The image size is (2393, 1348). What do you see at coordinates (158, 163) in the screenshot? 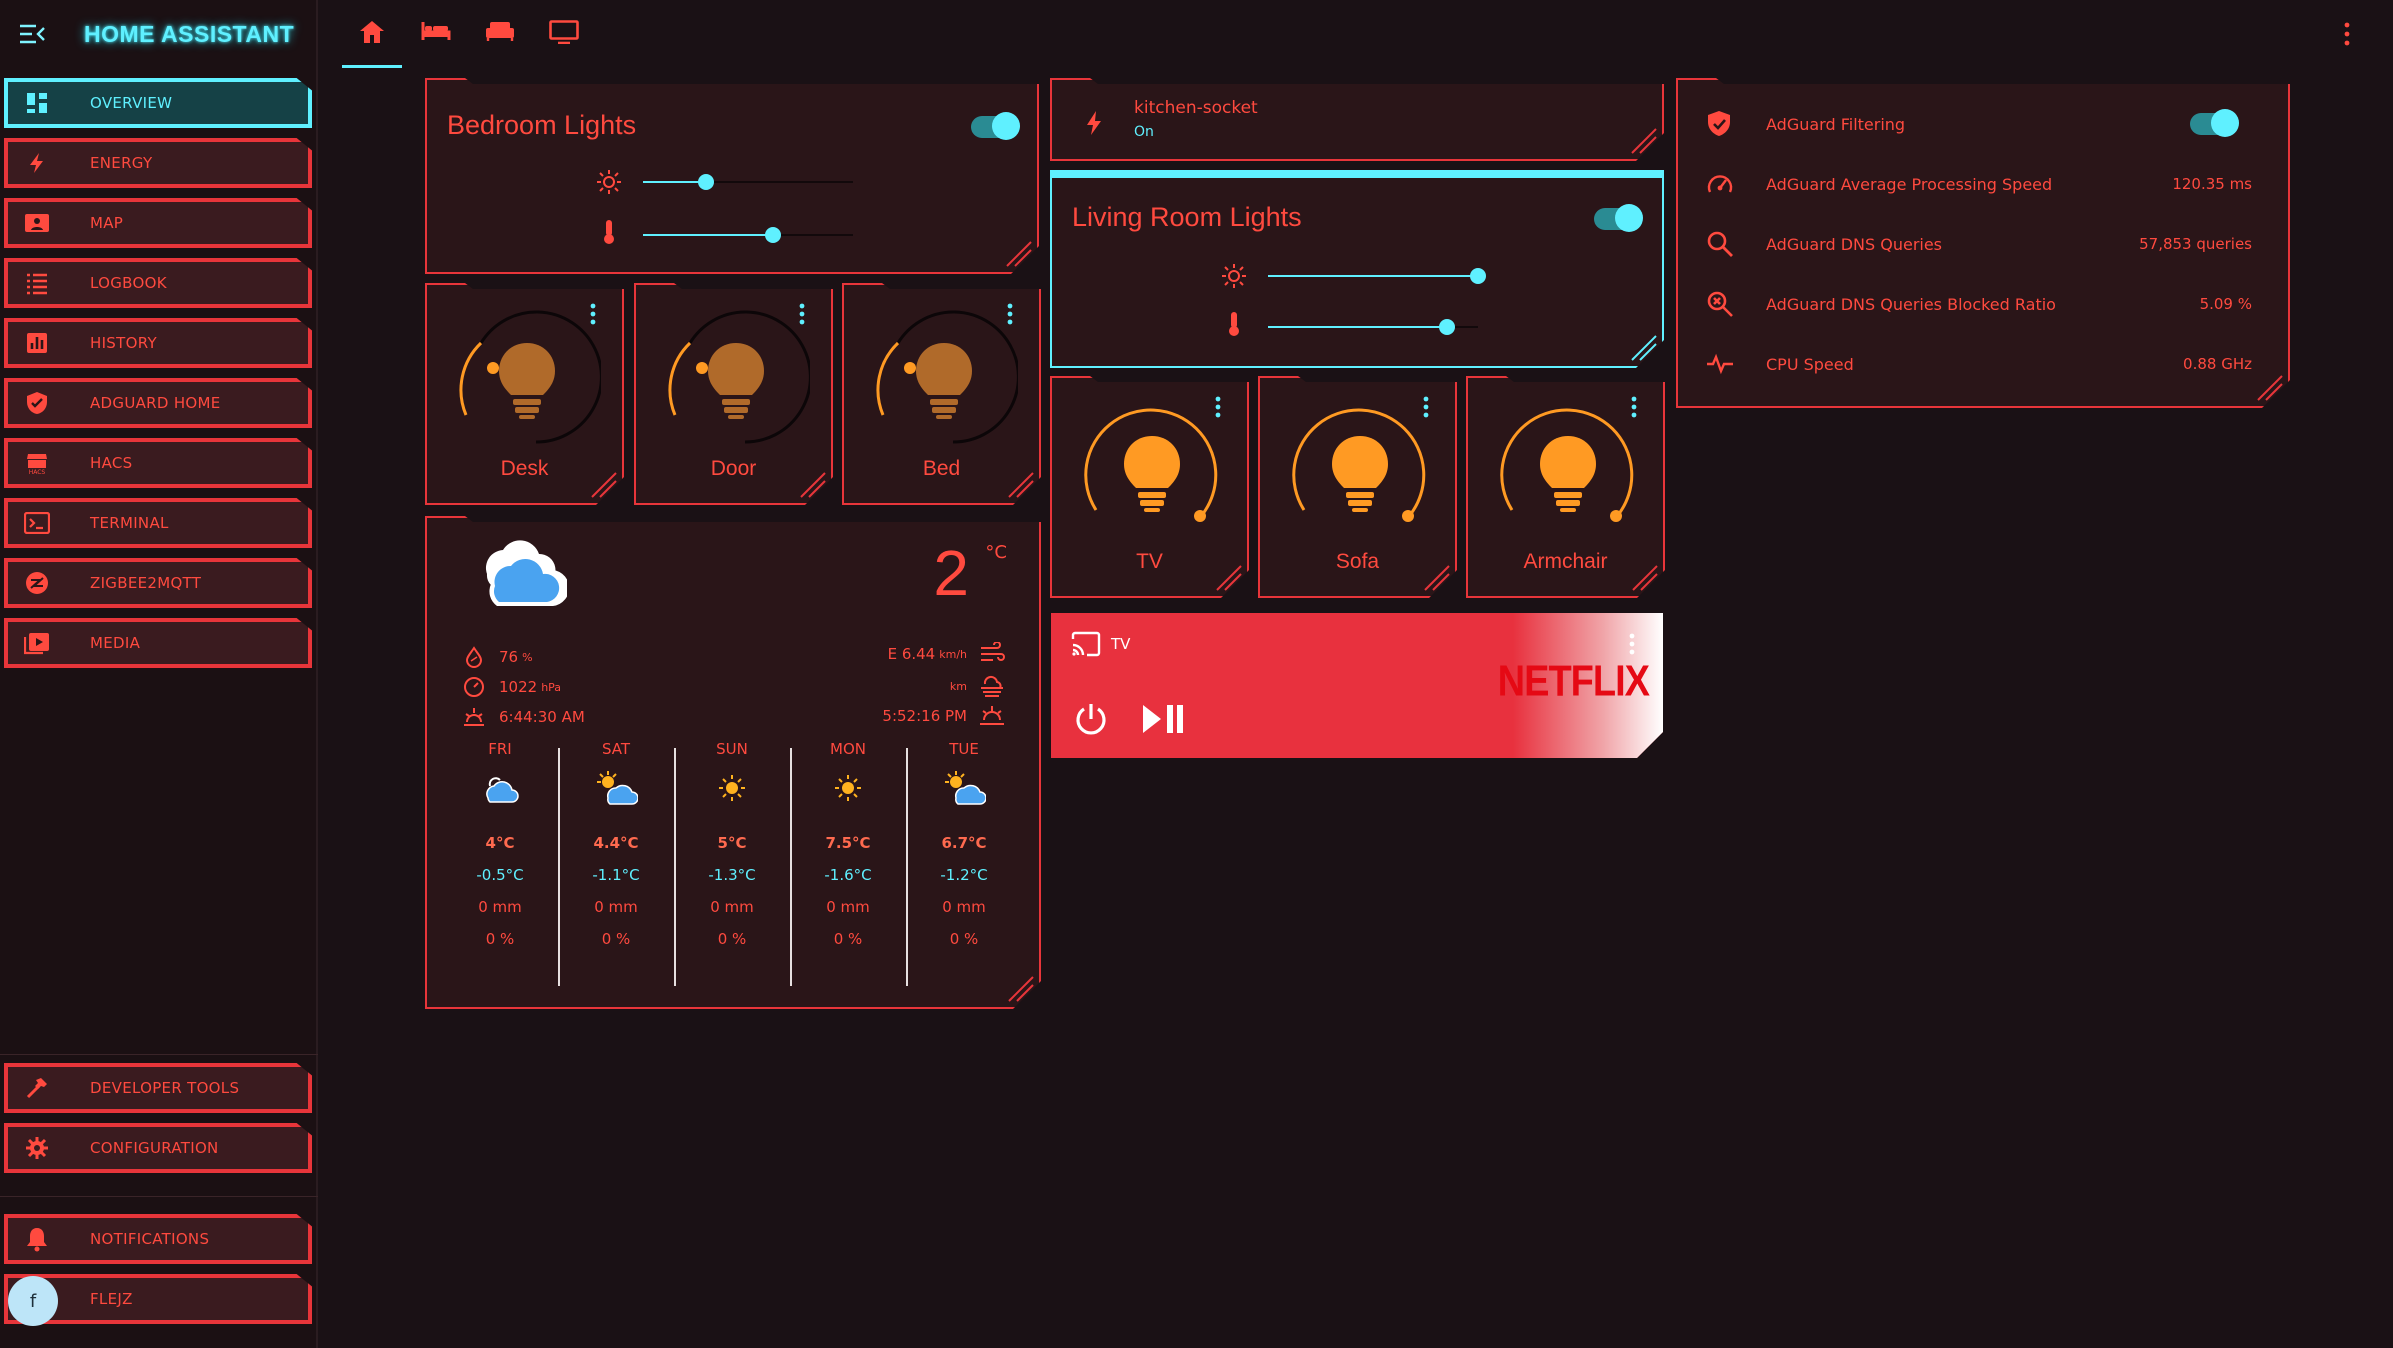
I see `sidebar-item-energy: ENERGY` at bounding box center [158, 163].